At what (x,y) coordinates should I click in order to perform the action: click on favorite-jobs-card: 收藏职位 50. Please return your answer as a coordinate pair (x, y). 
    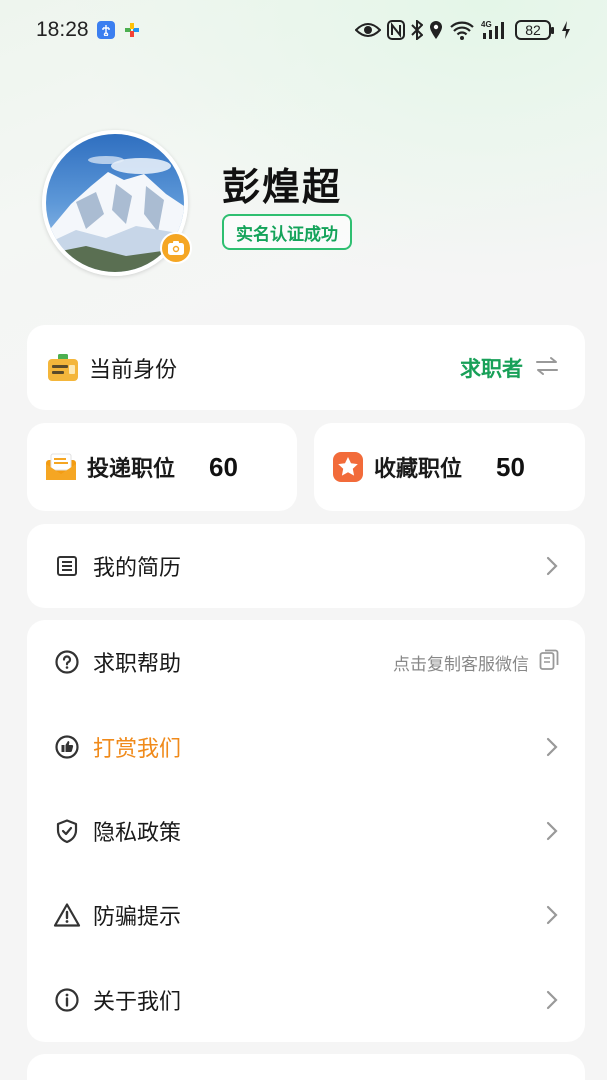
    Looking at the image, I should click on (449, 467).